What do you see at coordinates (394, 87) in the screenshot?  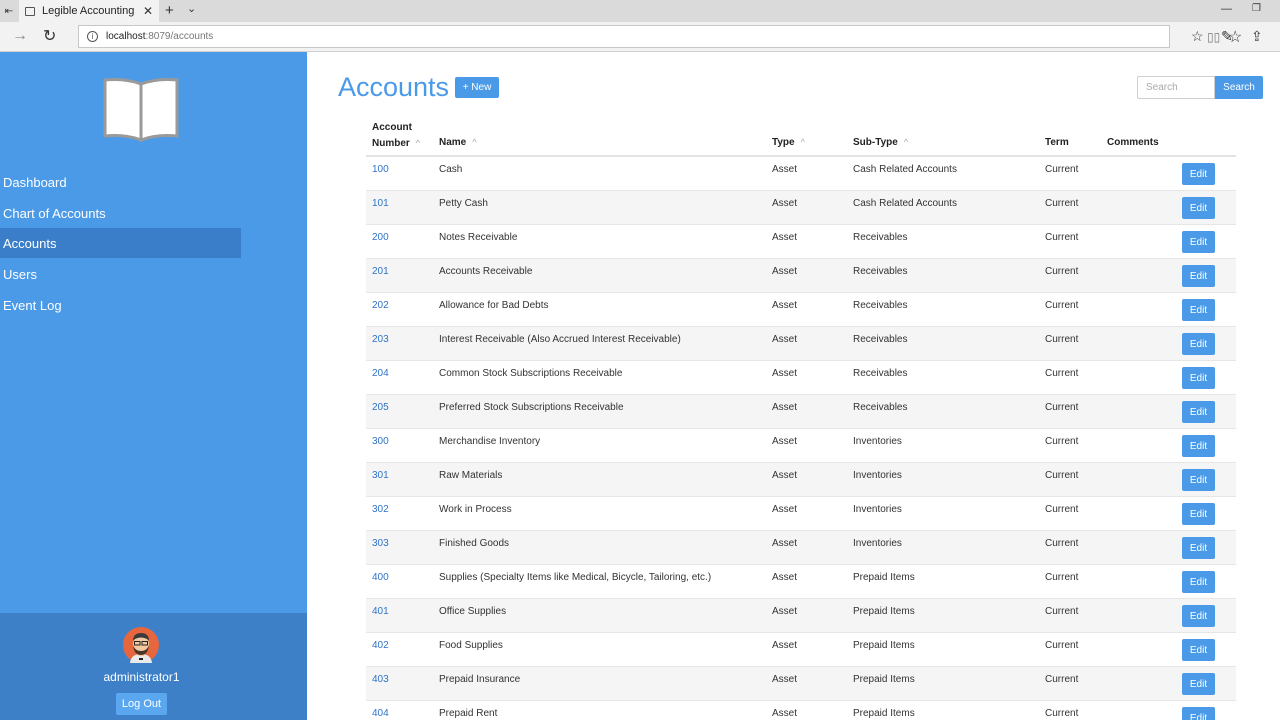 I see `page-title: Accounts` at bounding box center [394, 87].